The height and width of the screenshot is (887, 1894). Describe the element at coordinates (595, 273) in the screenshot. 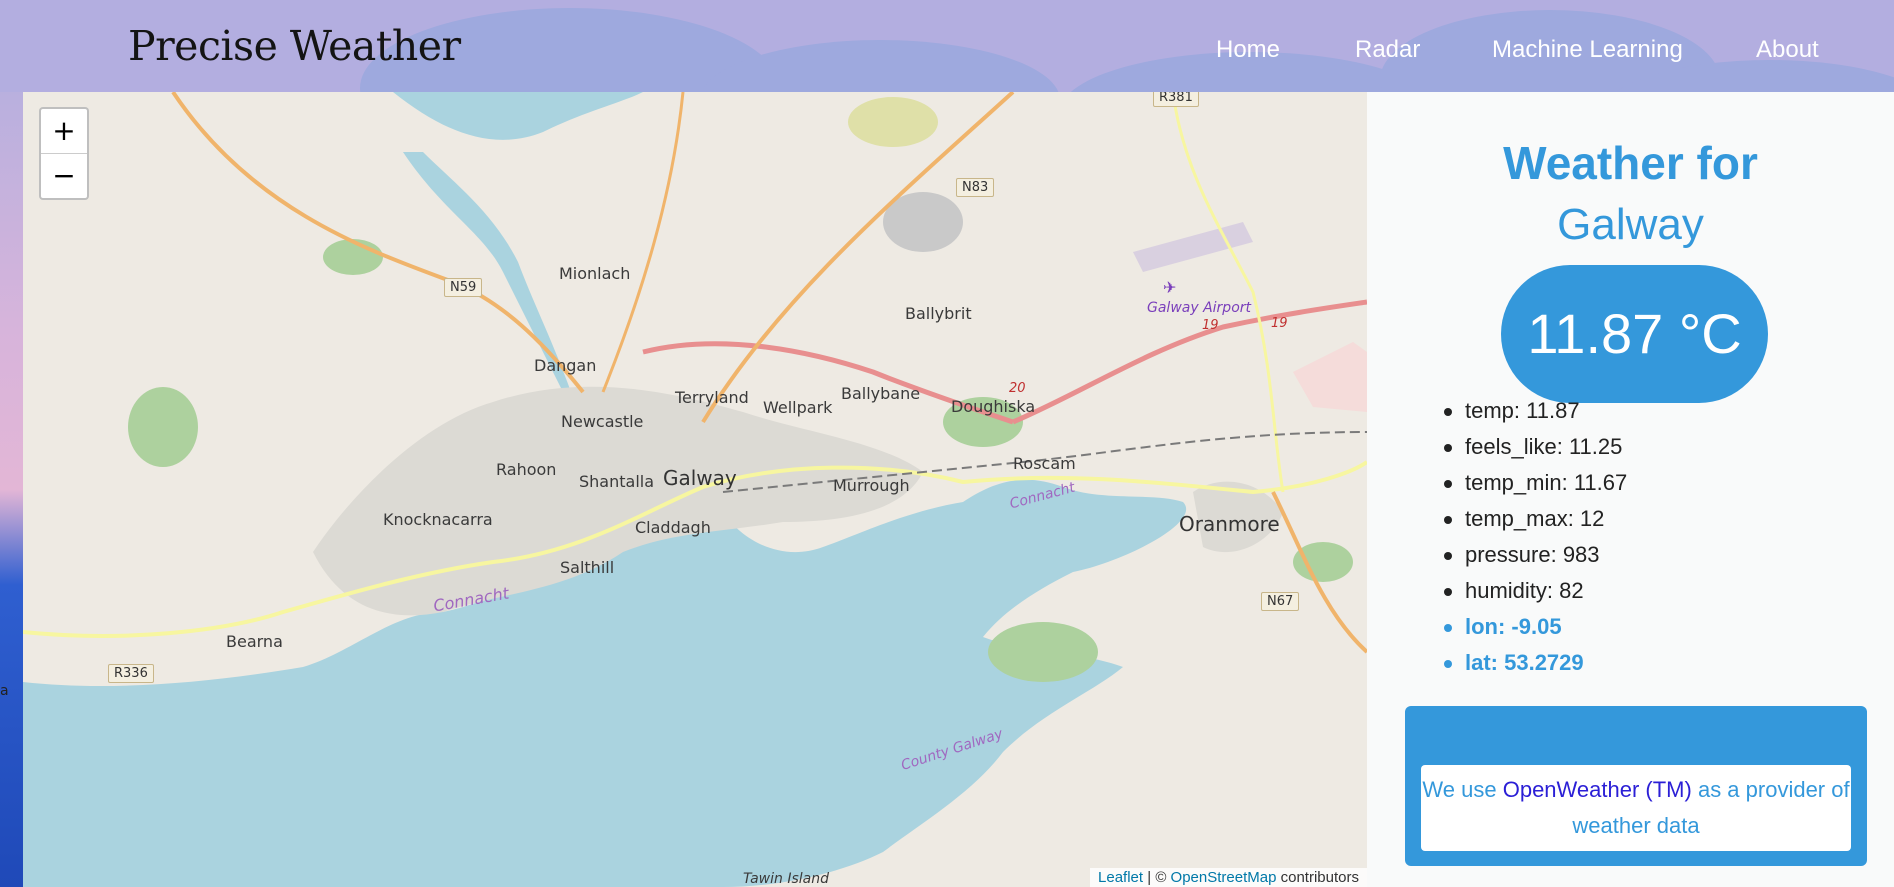

I see `place-label: Mionlach` at that location.